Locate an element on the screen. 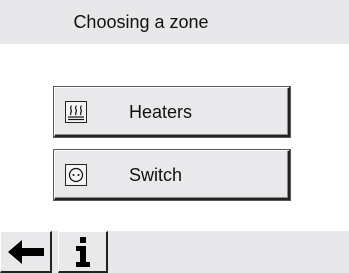  heaters-label: Heaters is located at coordinates (161, 112).